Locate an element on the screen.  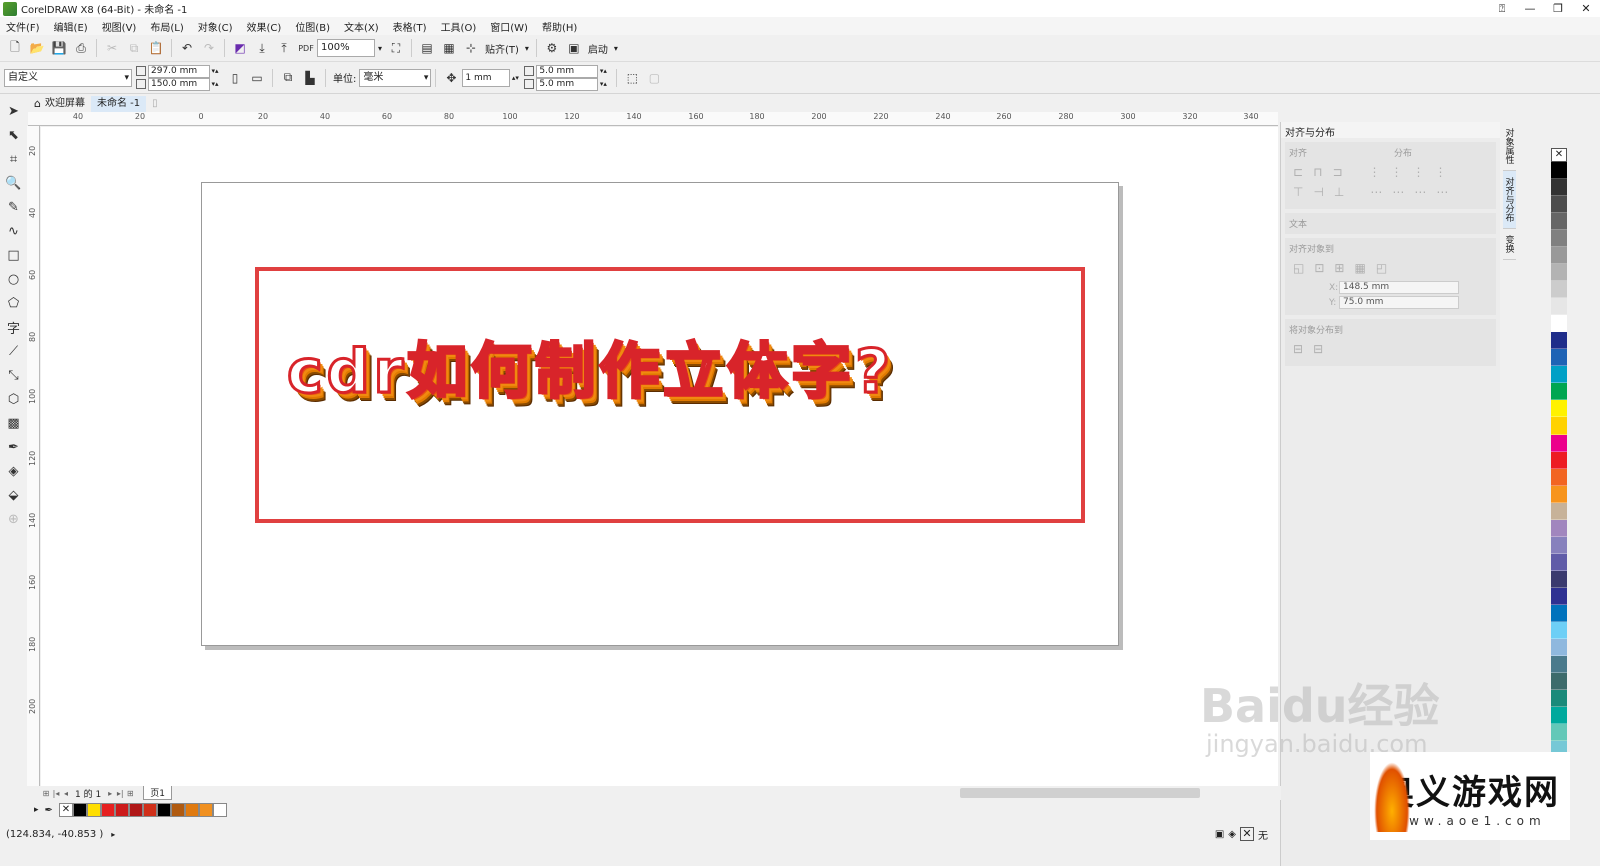
freehand-tool-icon: ✎ is located at coordinates (14, 207).